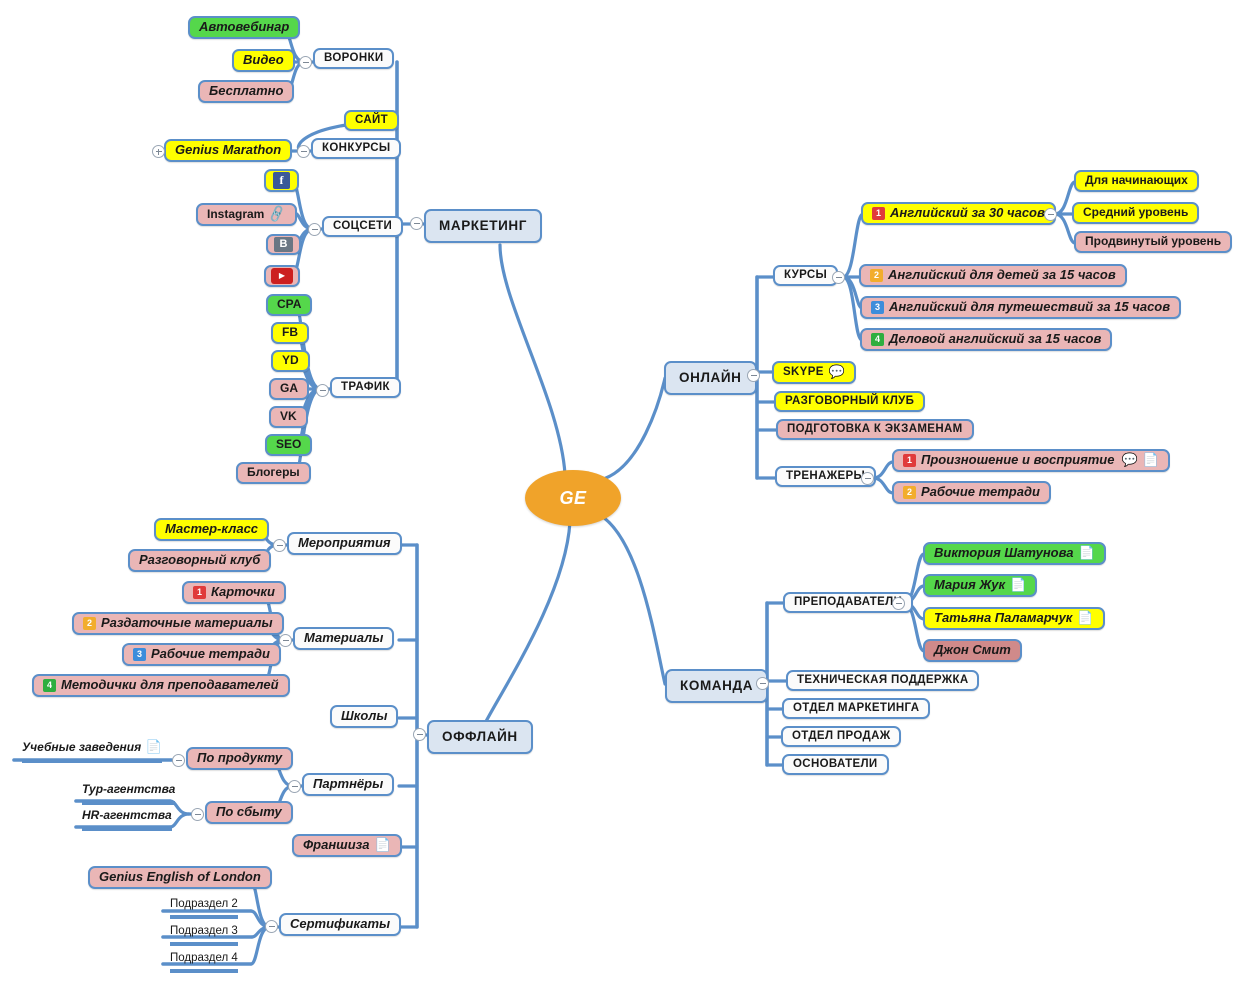  I want to click on node-schools: Школы, so click(364, 716).